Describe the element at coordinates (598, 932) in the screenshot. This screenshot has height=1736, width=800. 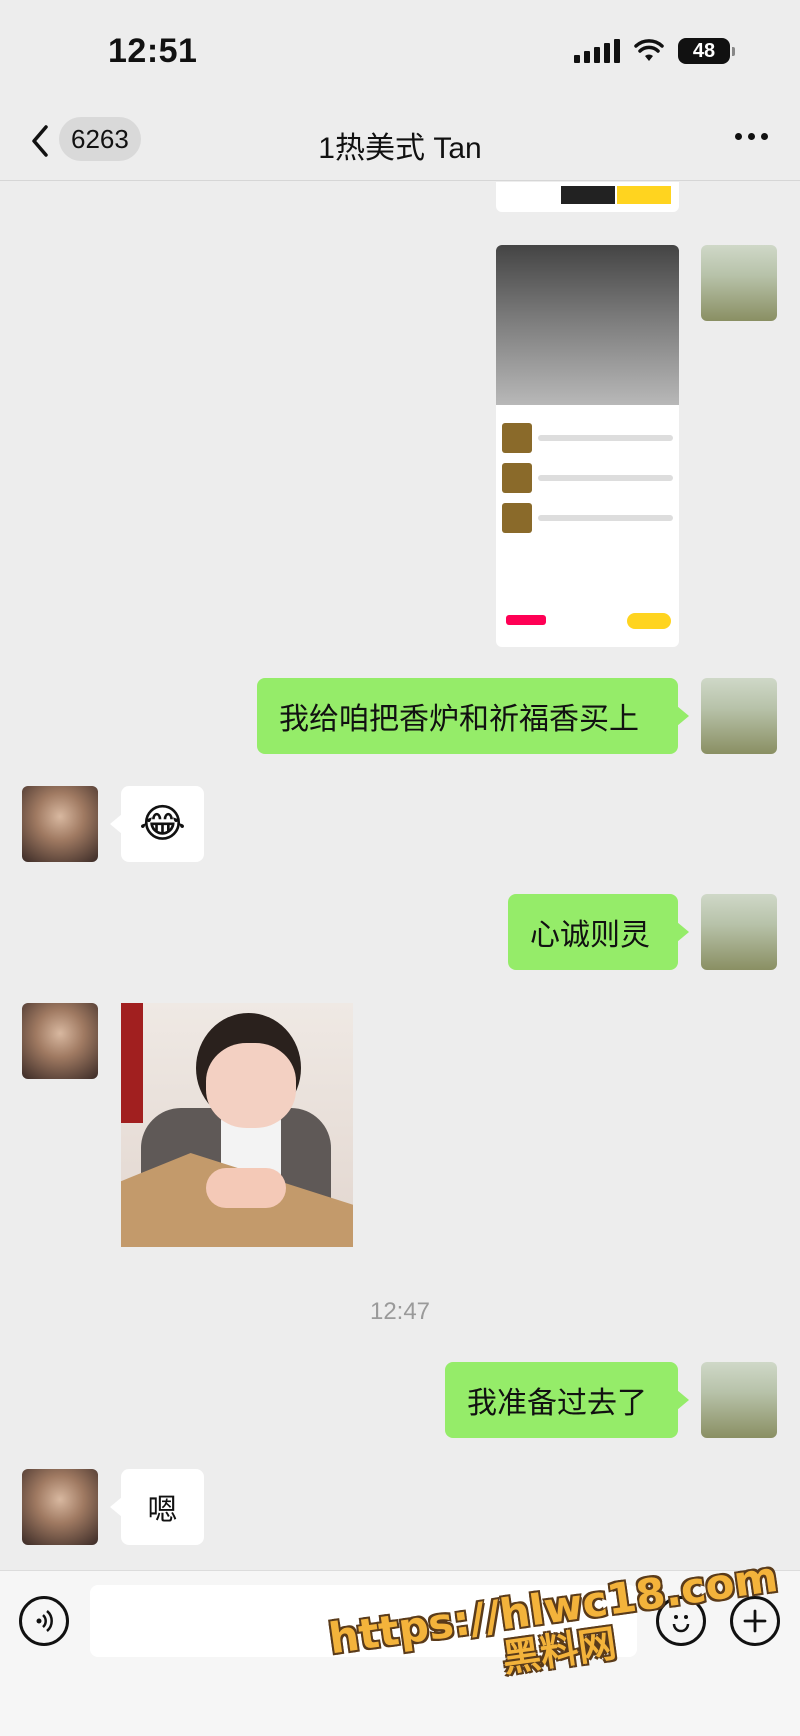
I see `message-bubble-sent: 心诚则灵` at that location.